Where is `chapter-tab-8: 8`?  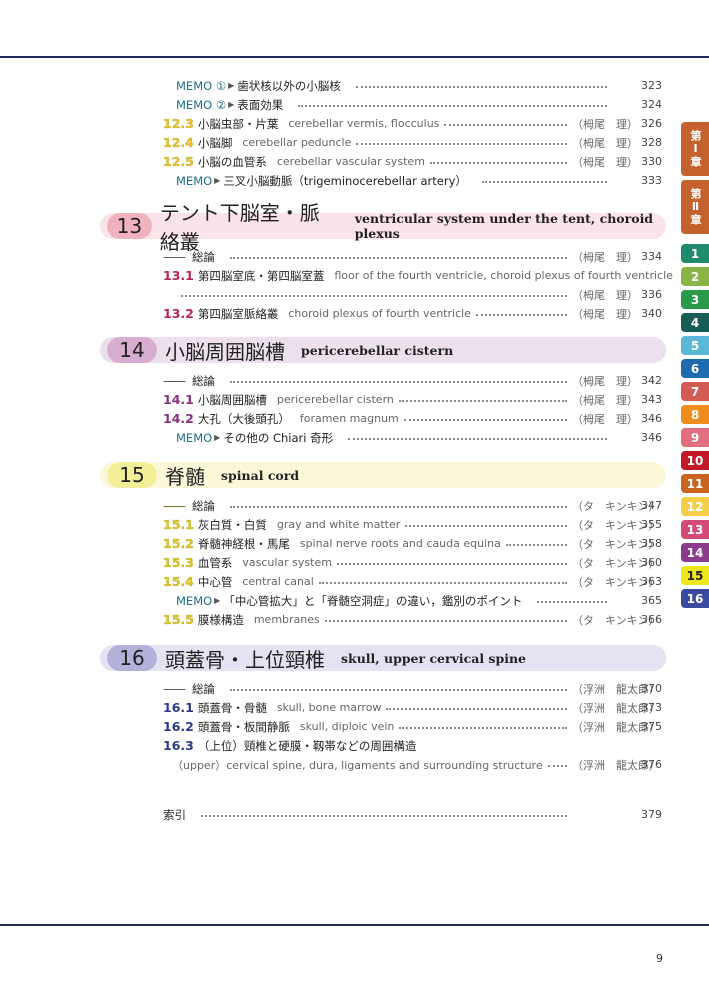 chapter-tab-8: 8 is located at coordinates (695, 414).